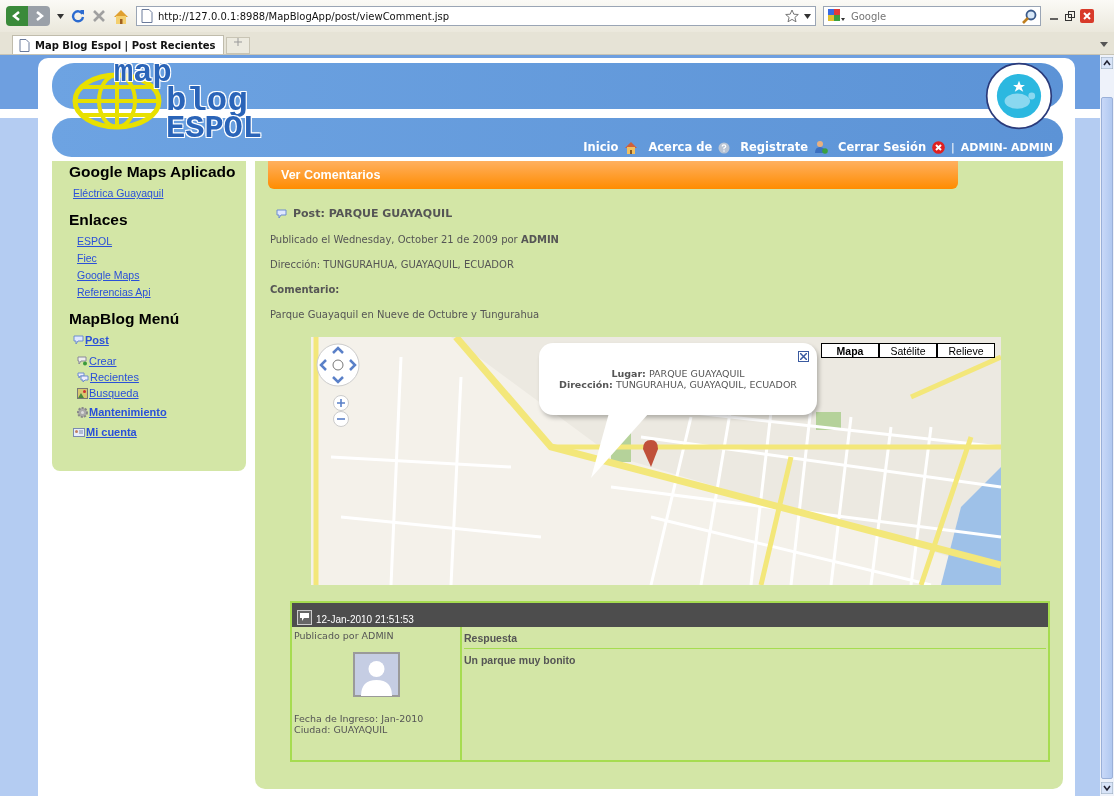 Image resolution: width=1114 pixels, height=796 pixels. I want to click on scrollbar, so click(1107, 425).